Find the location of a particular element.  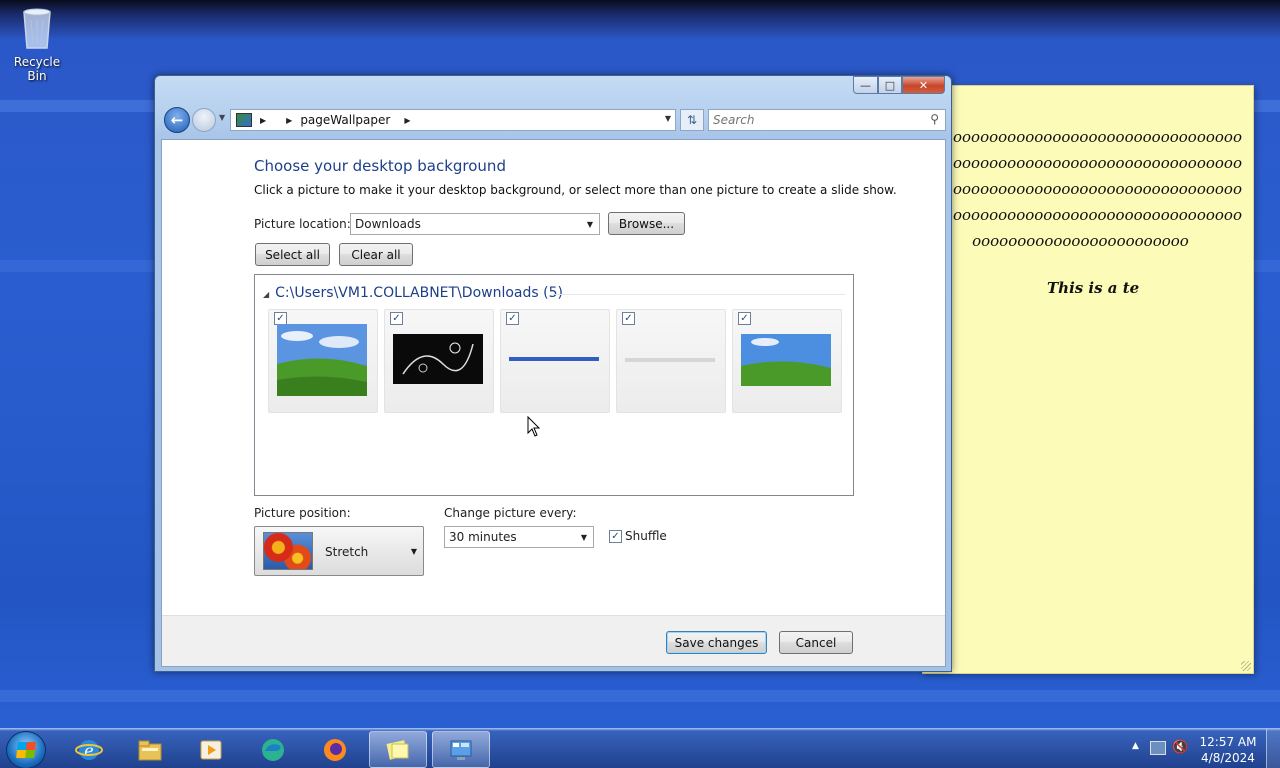

breadcrumb-pagewallpaper: pageWallpaper is located at coordinates (345, 120).